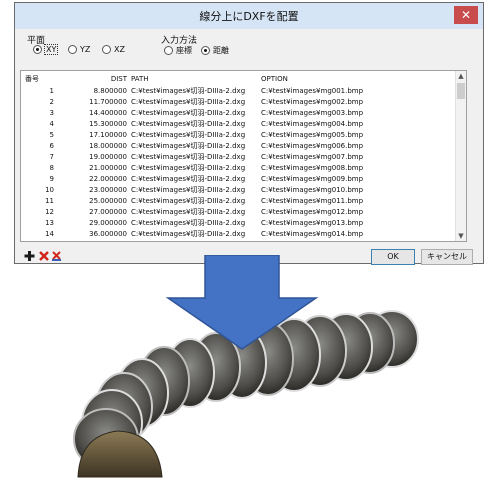 Image resolution: width=495 pixels, height=502 pixels. I want to click on row-dist: 27.000000, so click(108, 212).